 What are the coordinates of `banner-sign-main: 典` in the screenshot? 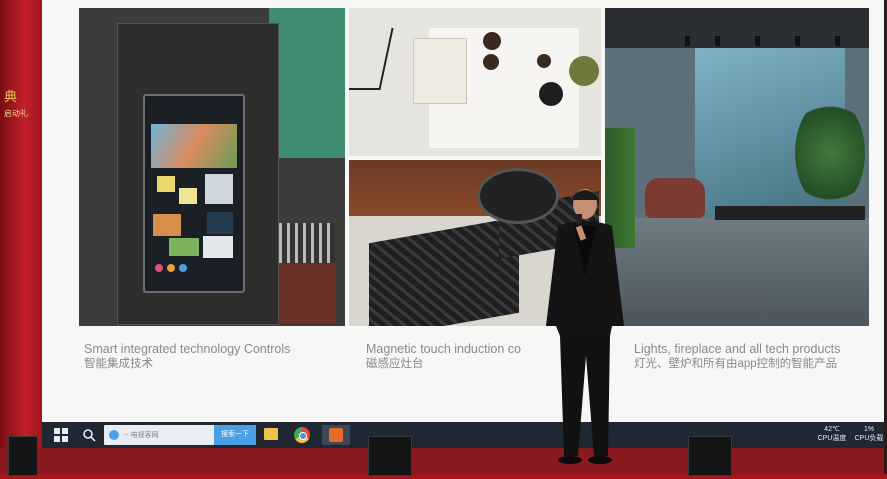 It's located at (11, 97).